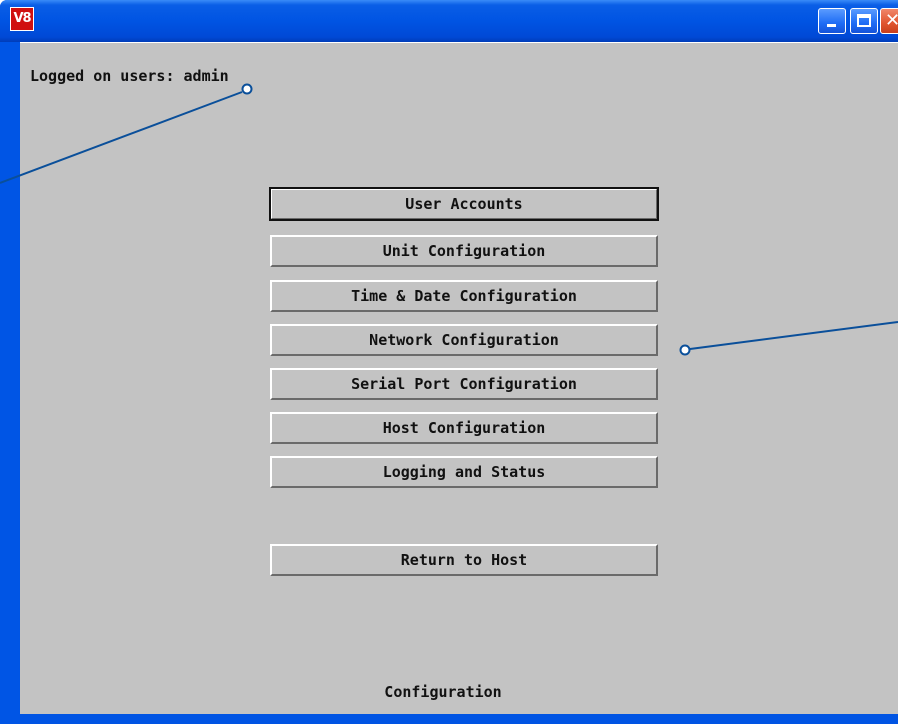 The width and height of the screenshot is (898, 724). I want to click on app-logo-icon: V8, so click(22, 19).